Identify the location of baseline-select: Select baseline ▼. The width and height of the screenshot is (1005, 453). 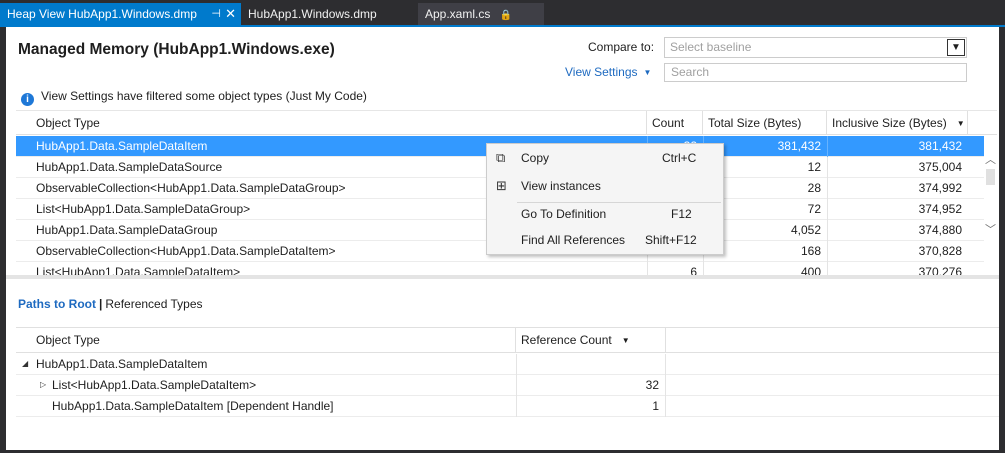
(815, 47).